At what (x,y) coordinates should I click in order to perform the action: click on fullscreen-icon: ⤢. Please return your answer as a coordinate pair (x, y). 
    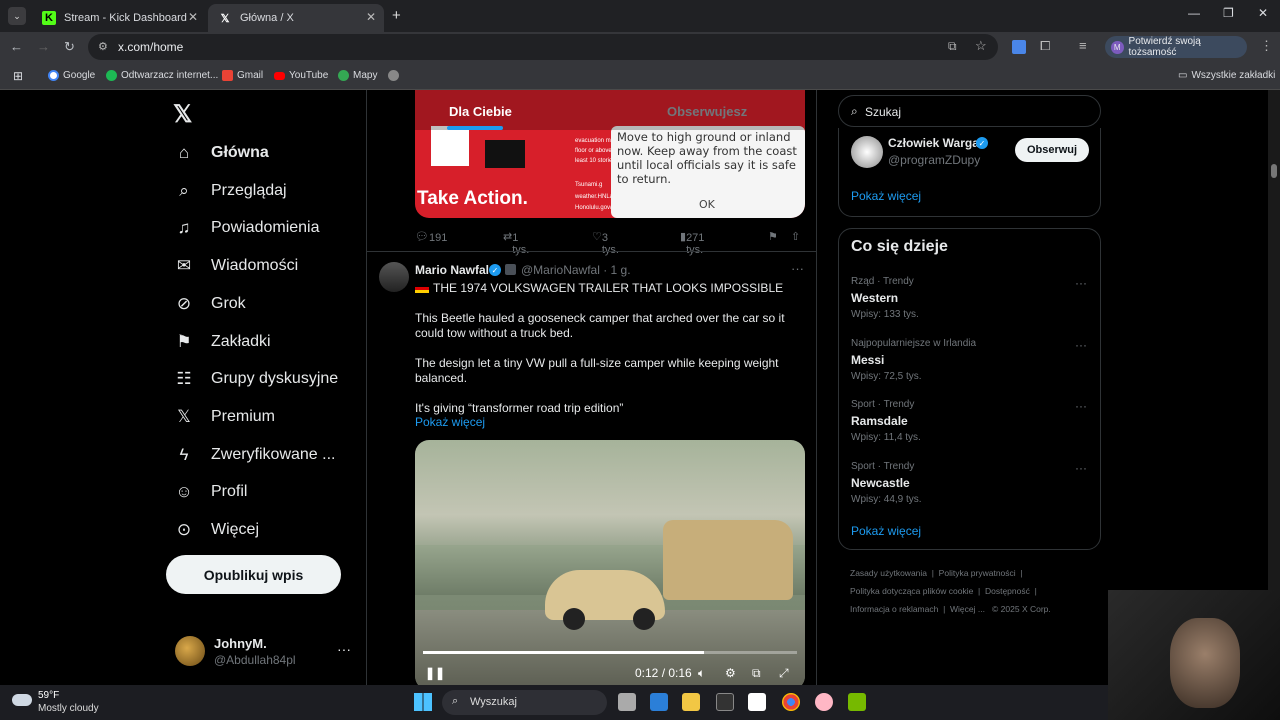
    Looking at the image, I should click on (784, 673).